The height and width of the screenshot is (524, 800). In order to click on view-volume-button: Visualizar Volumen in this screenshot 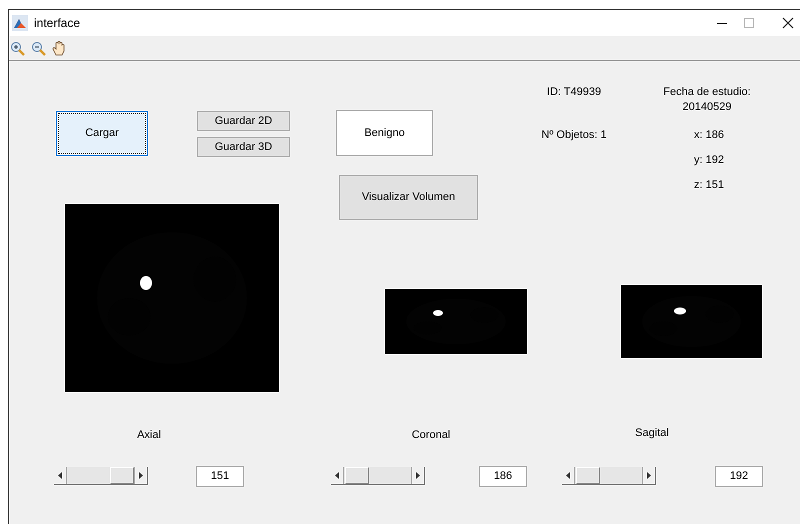, I will do `click(408, 197)`.